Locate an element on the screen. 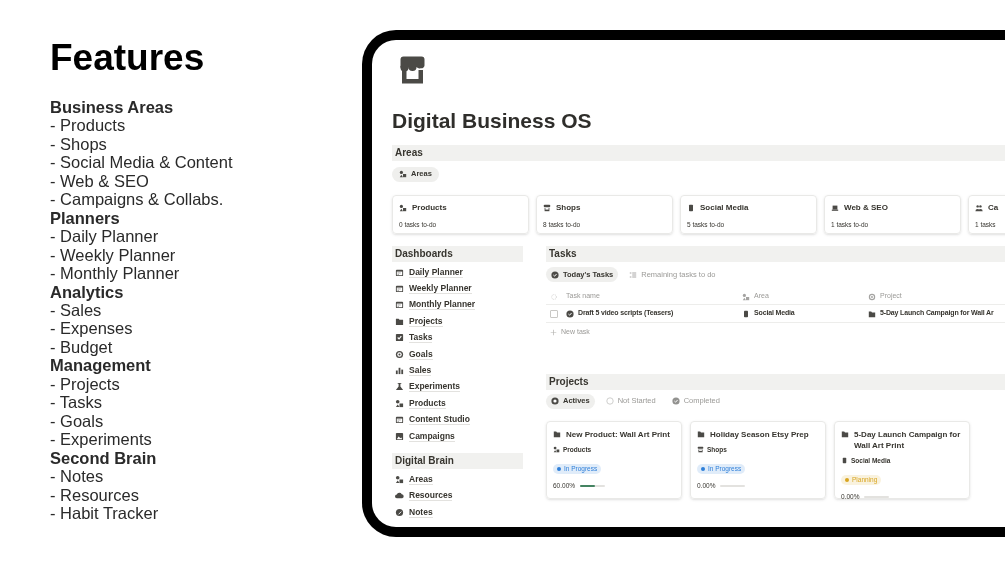 The image size is (1005, 566). feature-item: - Expenses is located at coordinates (92, 328).